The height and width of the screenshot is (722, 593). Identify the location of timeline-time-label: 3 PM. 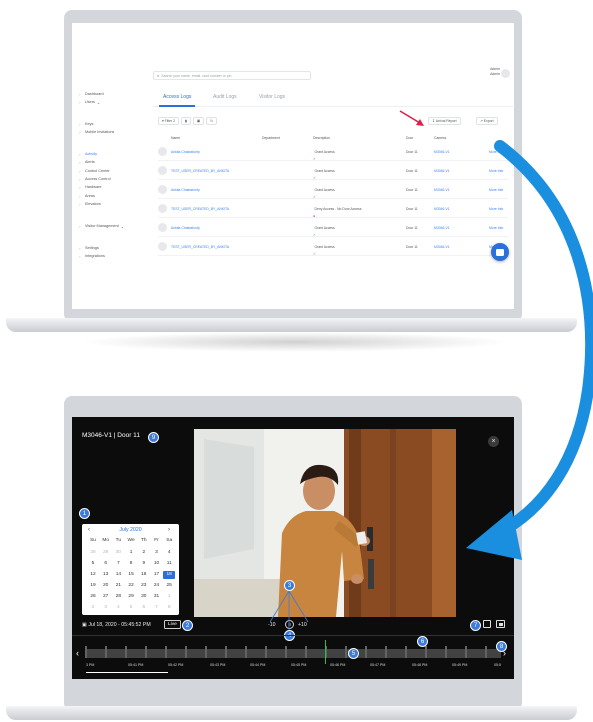
(90, 665).